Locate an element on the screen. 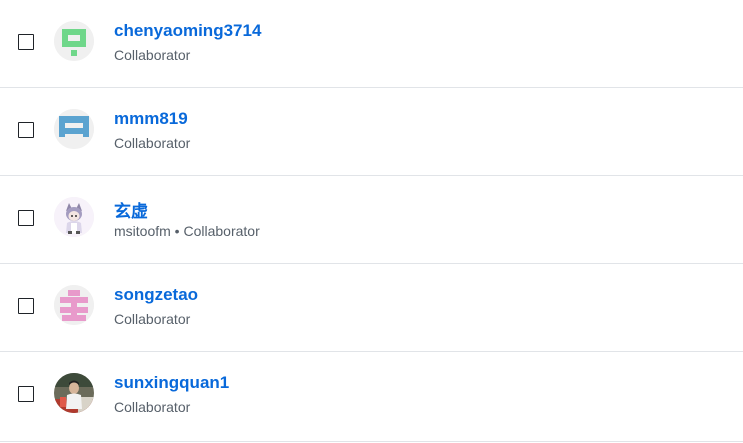  collaborator-name-link: songzetao is located at coordinates (156, 295).